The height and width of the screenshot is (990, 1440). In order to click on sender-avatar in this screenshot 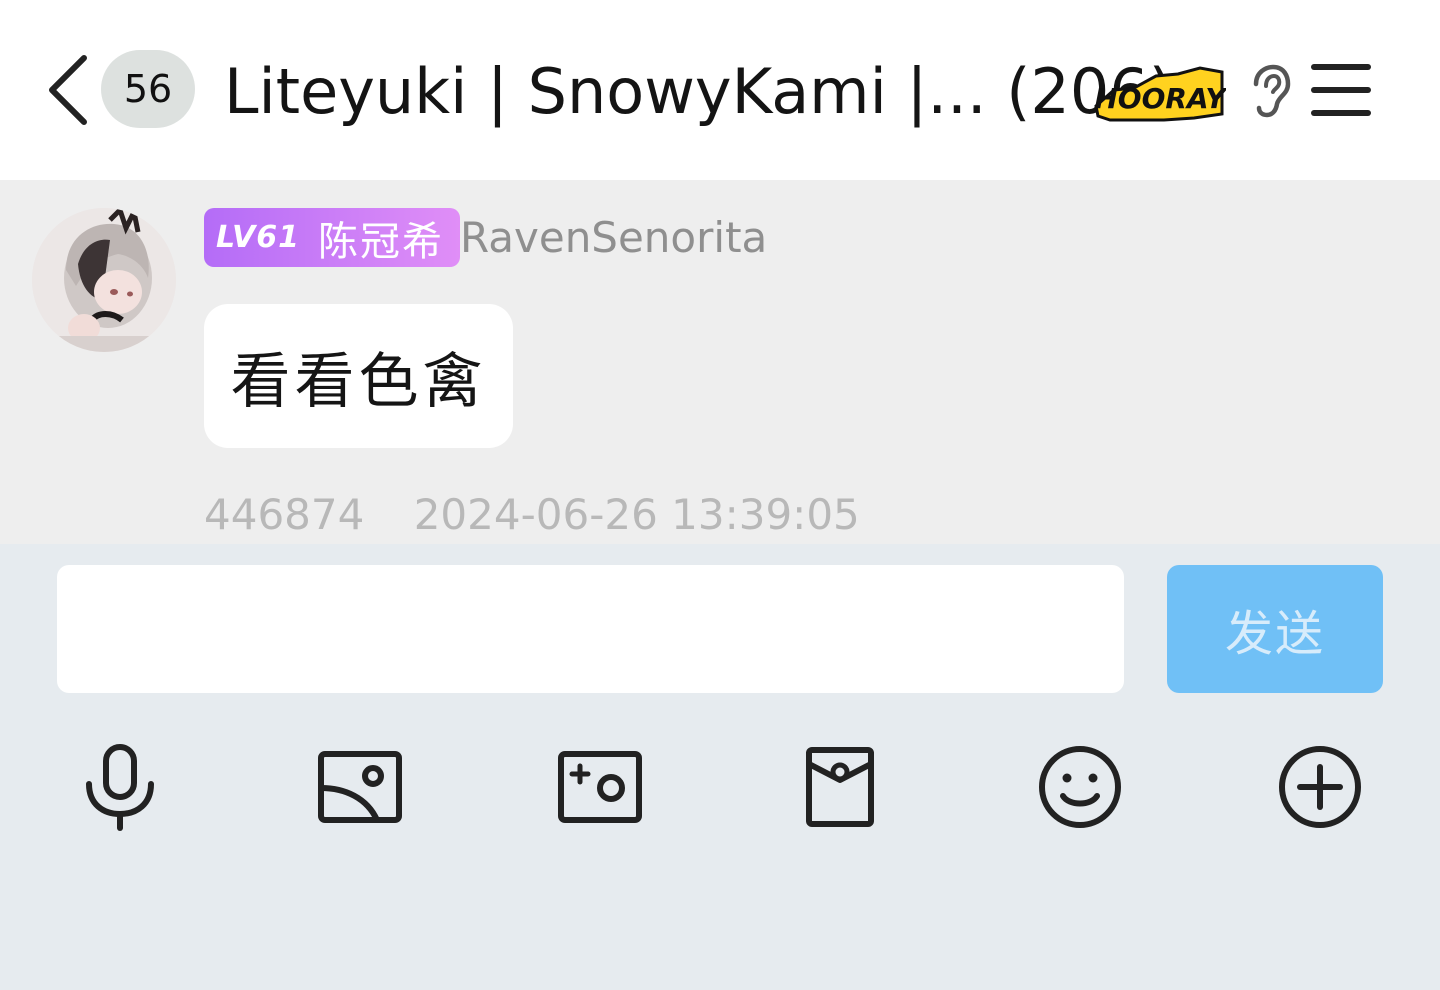, I will do `click(104, 280)`.